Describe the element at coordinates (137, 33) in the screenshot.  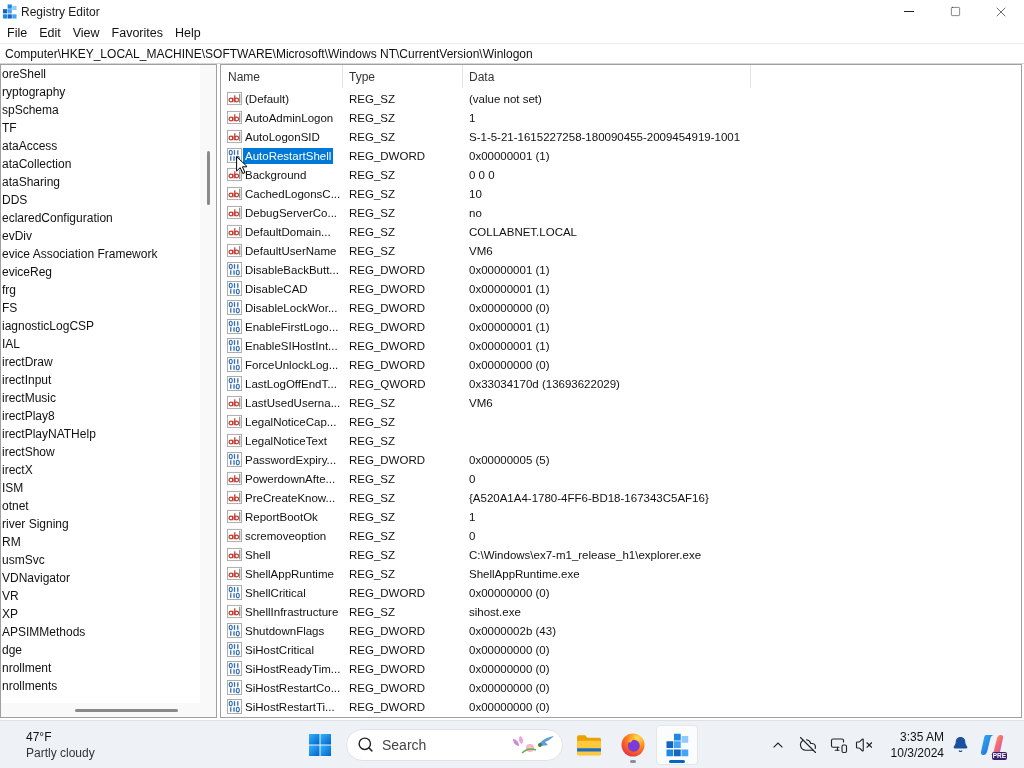
I see `menu-item: Favorites` at that location.